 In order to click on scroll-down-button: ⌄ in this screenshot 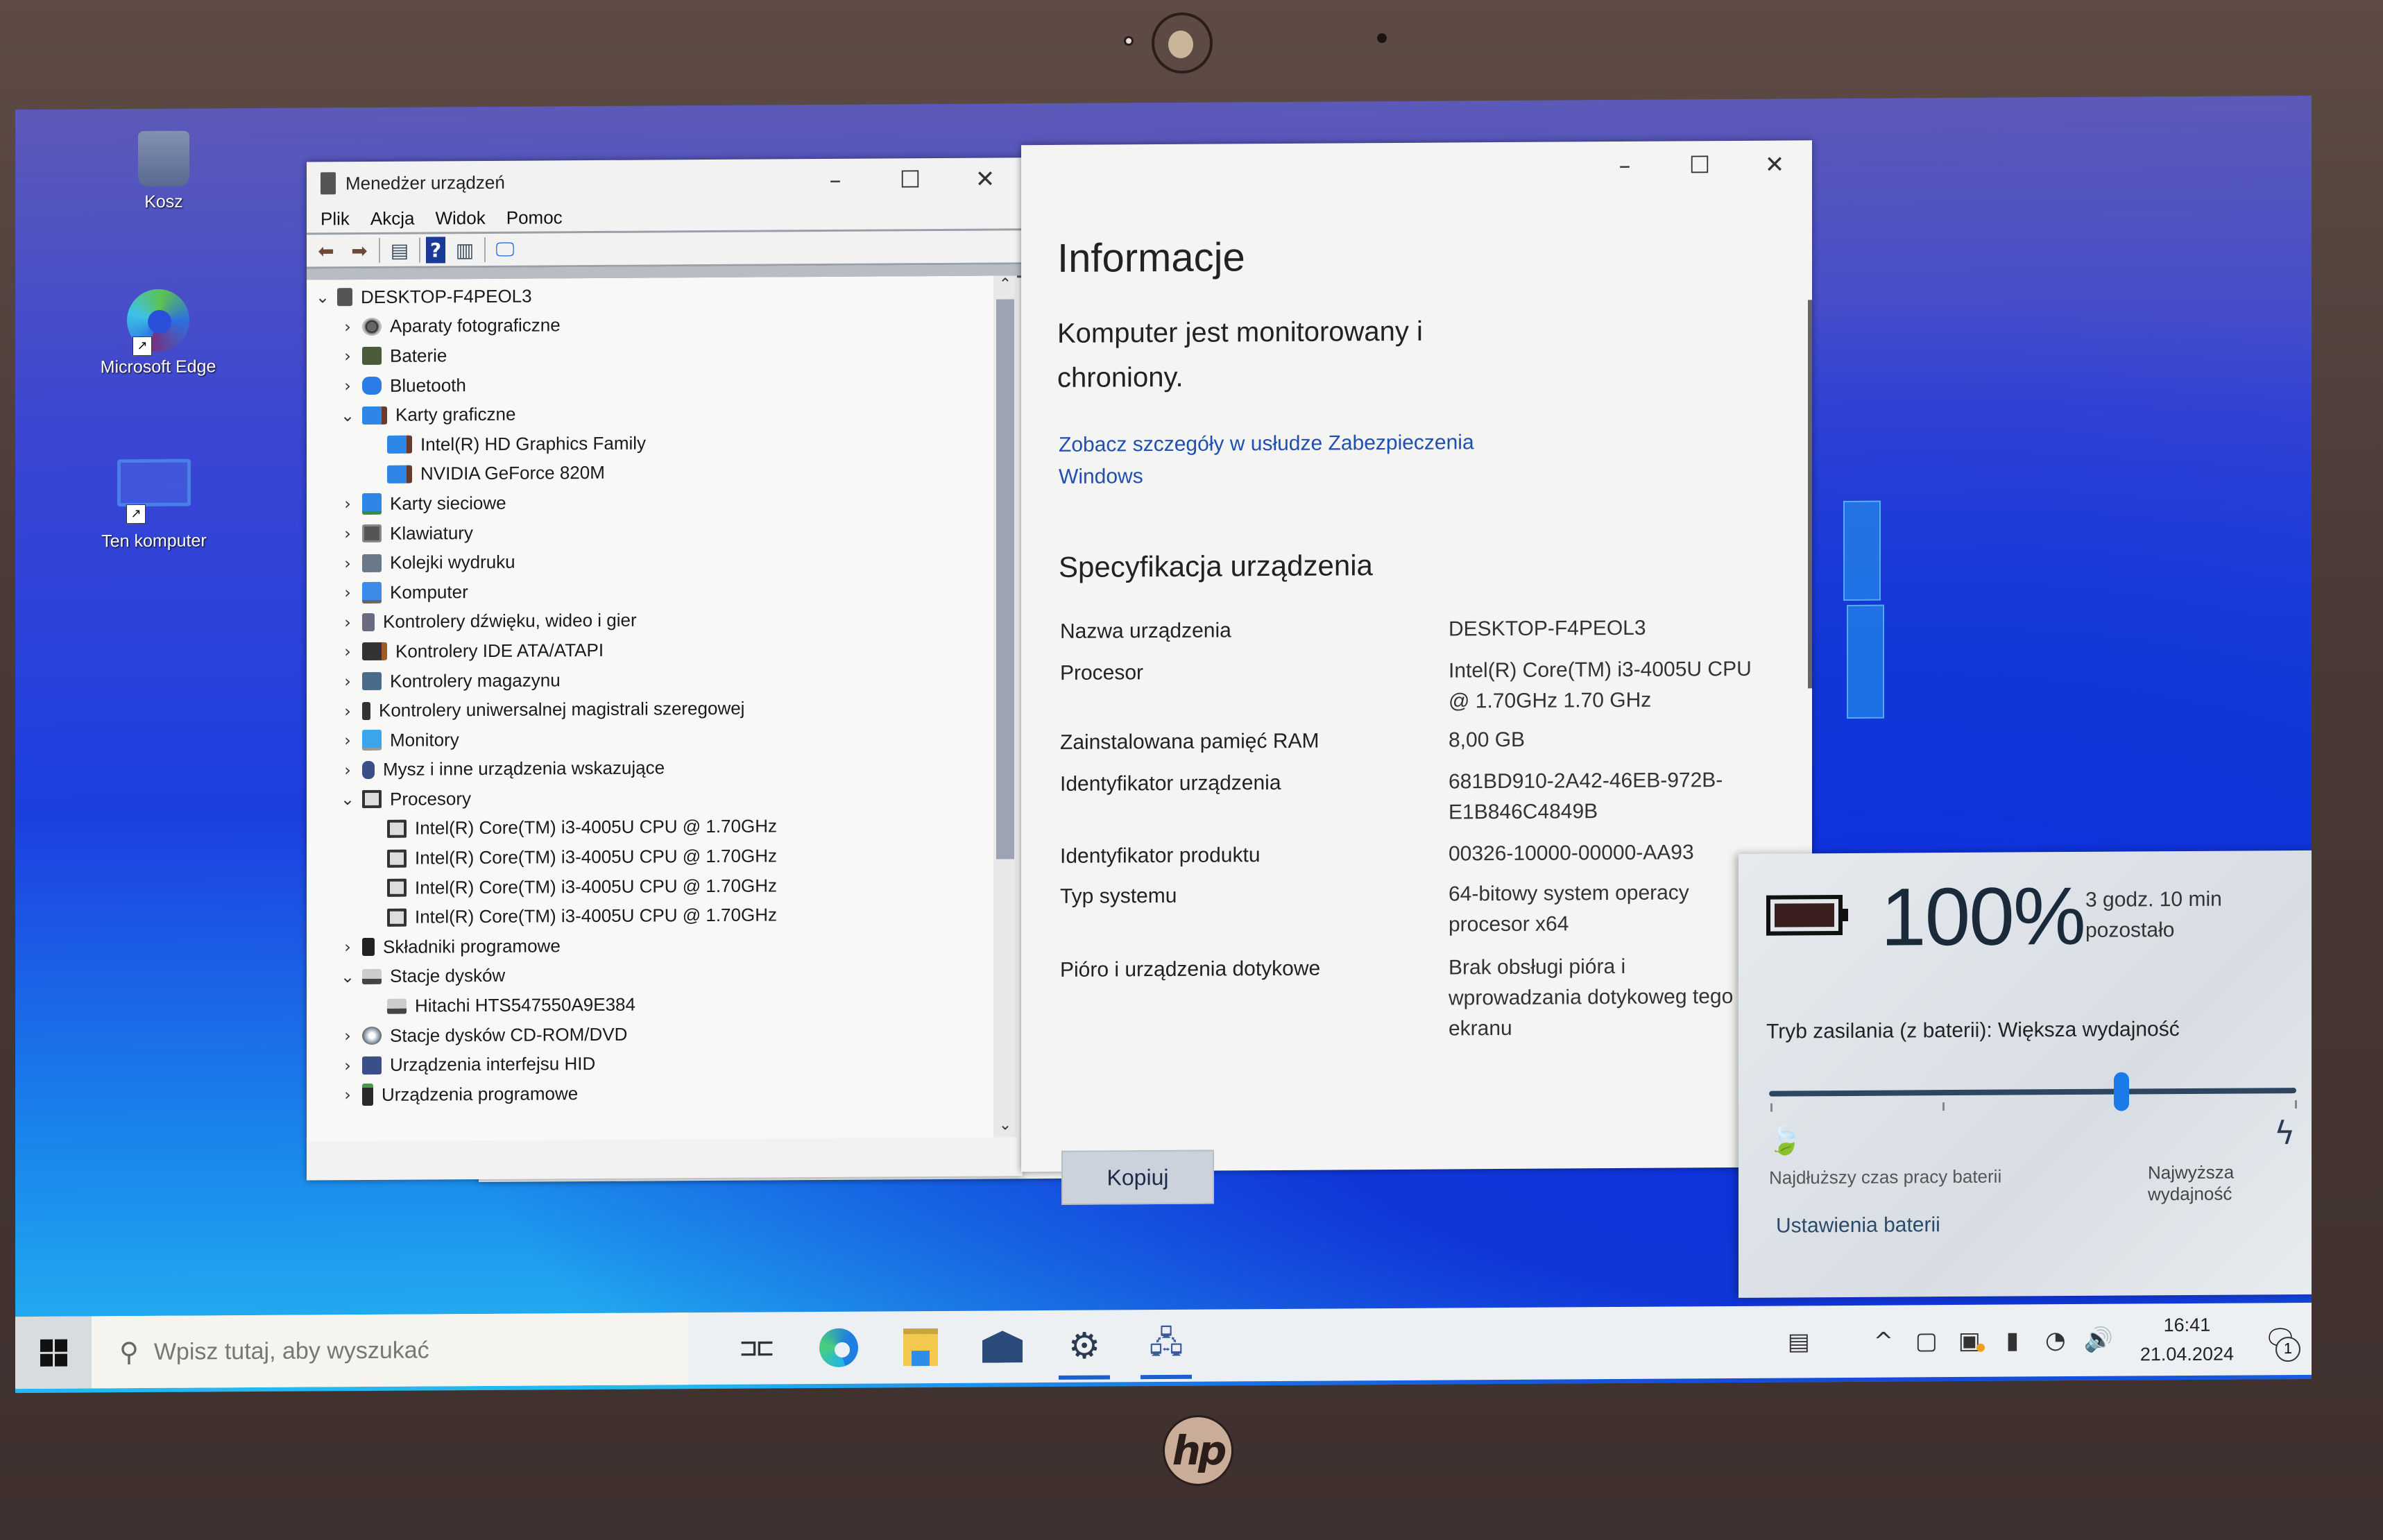, I will do `click(1005, 1126)`.